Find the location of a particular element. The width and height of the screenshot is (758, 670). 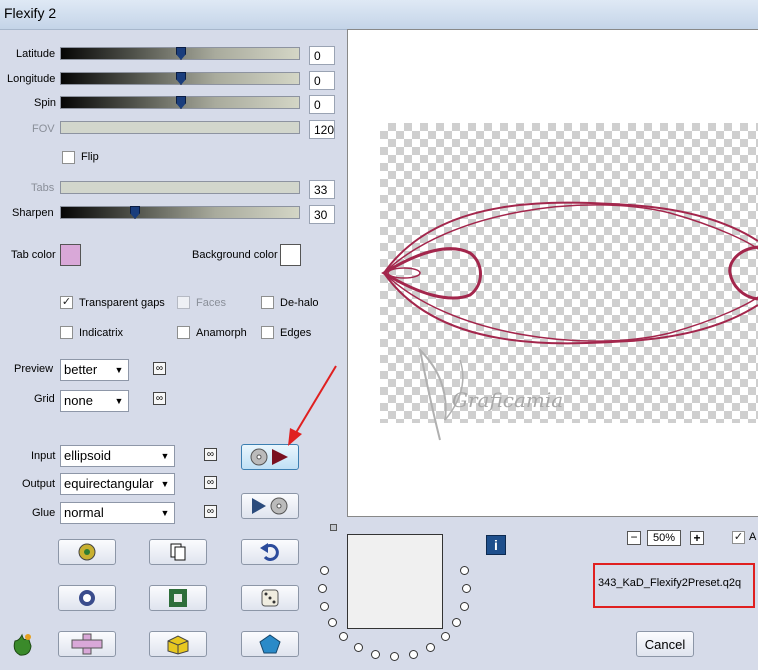

square-icon is located at coordinates (178, 598).